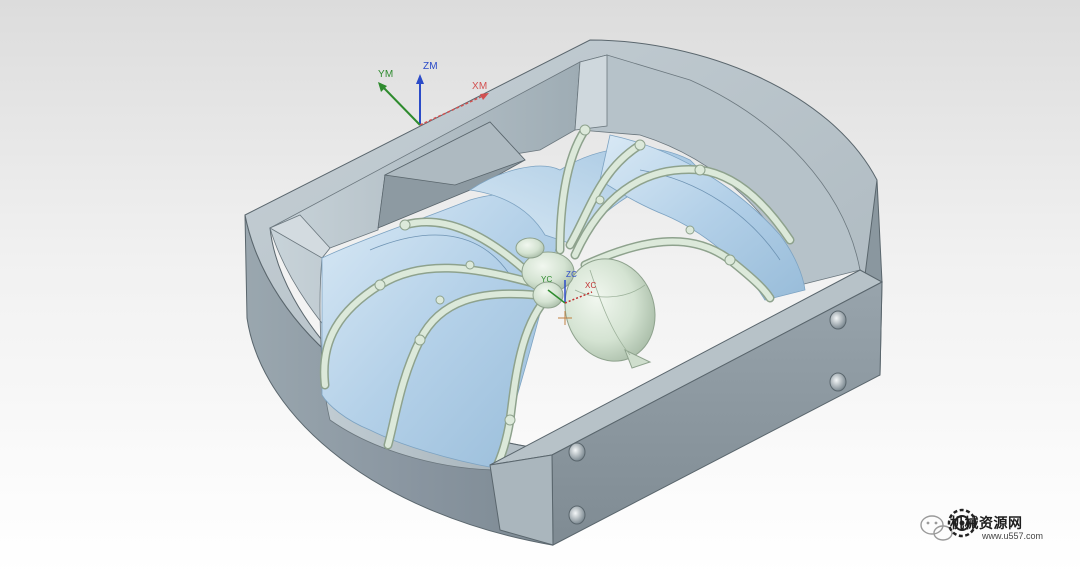  What do you see at coordinates (591, 285) in the screenshot?
I see `work-x-axis-label: XC` at bounding box center [591, 285].